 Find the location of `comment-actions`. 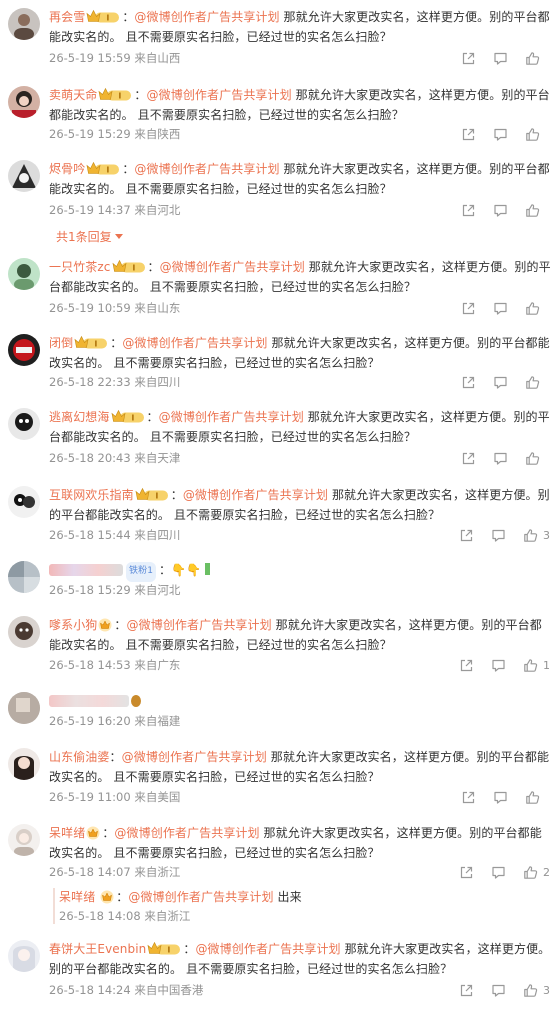

comment-actions is located at coordinates (497, 797).